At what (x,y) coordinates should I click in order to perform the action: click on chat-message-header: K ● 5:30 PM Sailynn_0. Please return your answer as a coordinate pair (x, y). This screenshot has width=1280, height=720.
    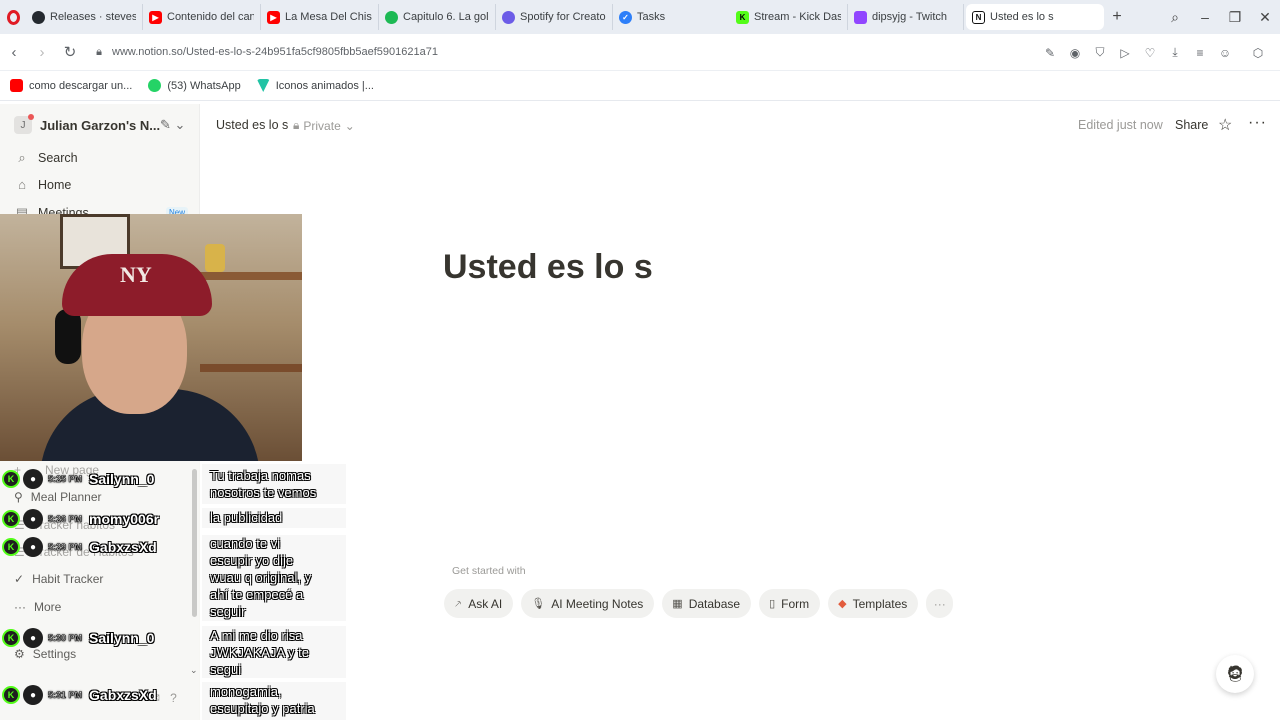
    Looking at the image, I should click on (78, 638).